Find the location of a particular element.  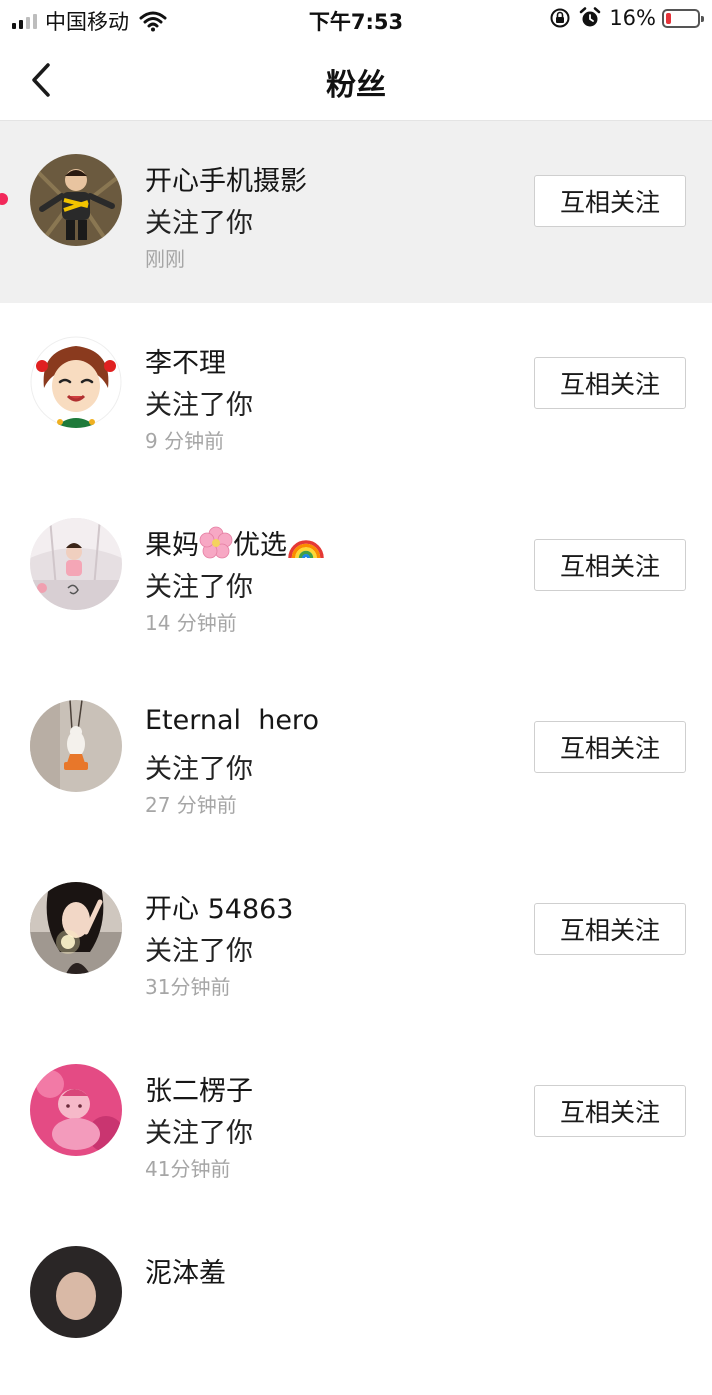

follower-row: 泥泍羞 is located at coordinates (356, 1304).